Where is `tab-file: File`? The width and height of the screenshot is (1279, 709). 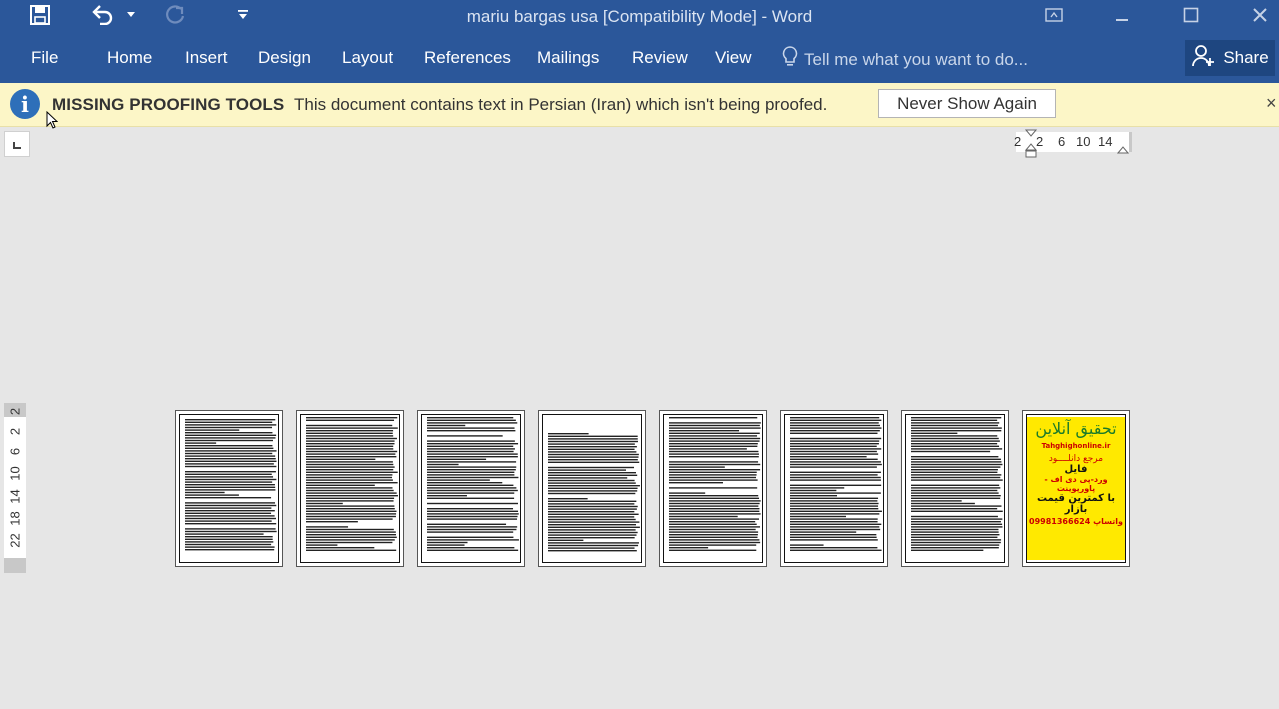 tab-file: File is located at coordinates (44, 58).